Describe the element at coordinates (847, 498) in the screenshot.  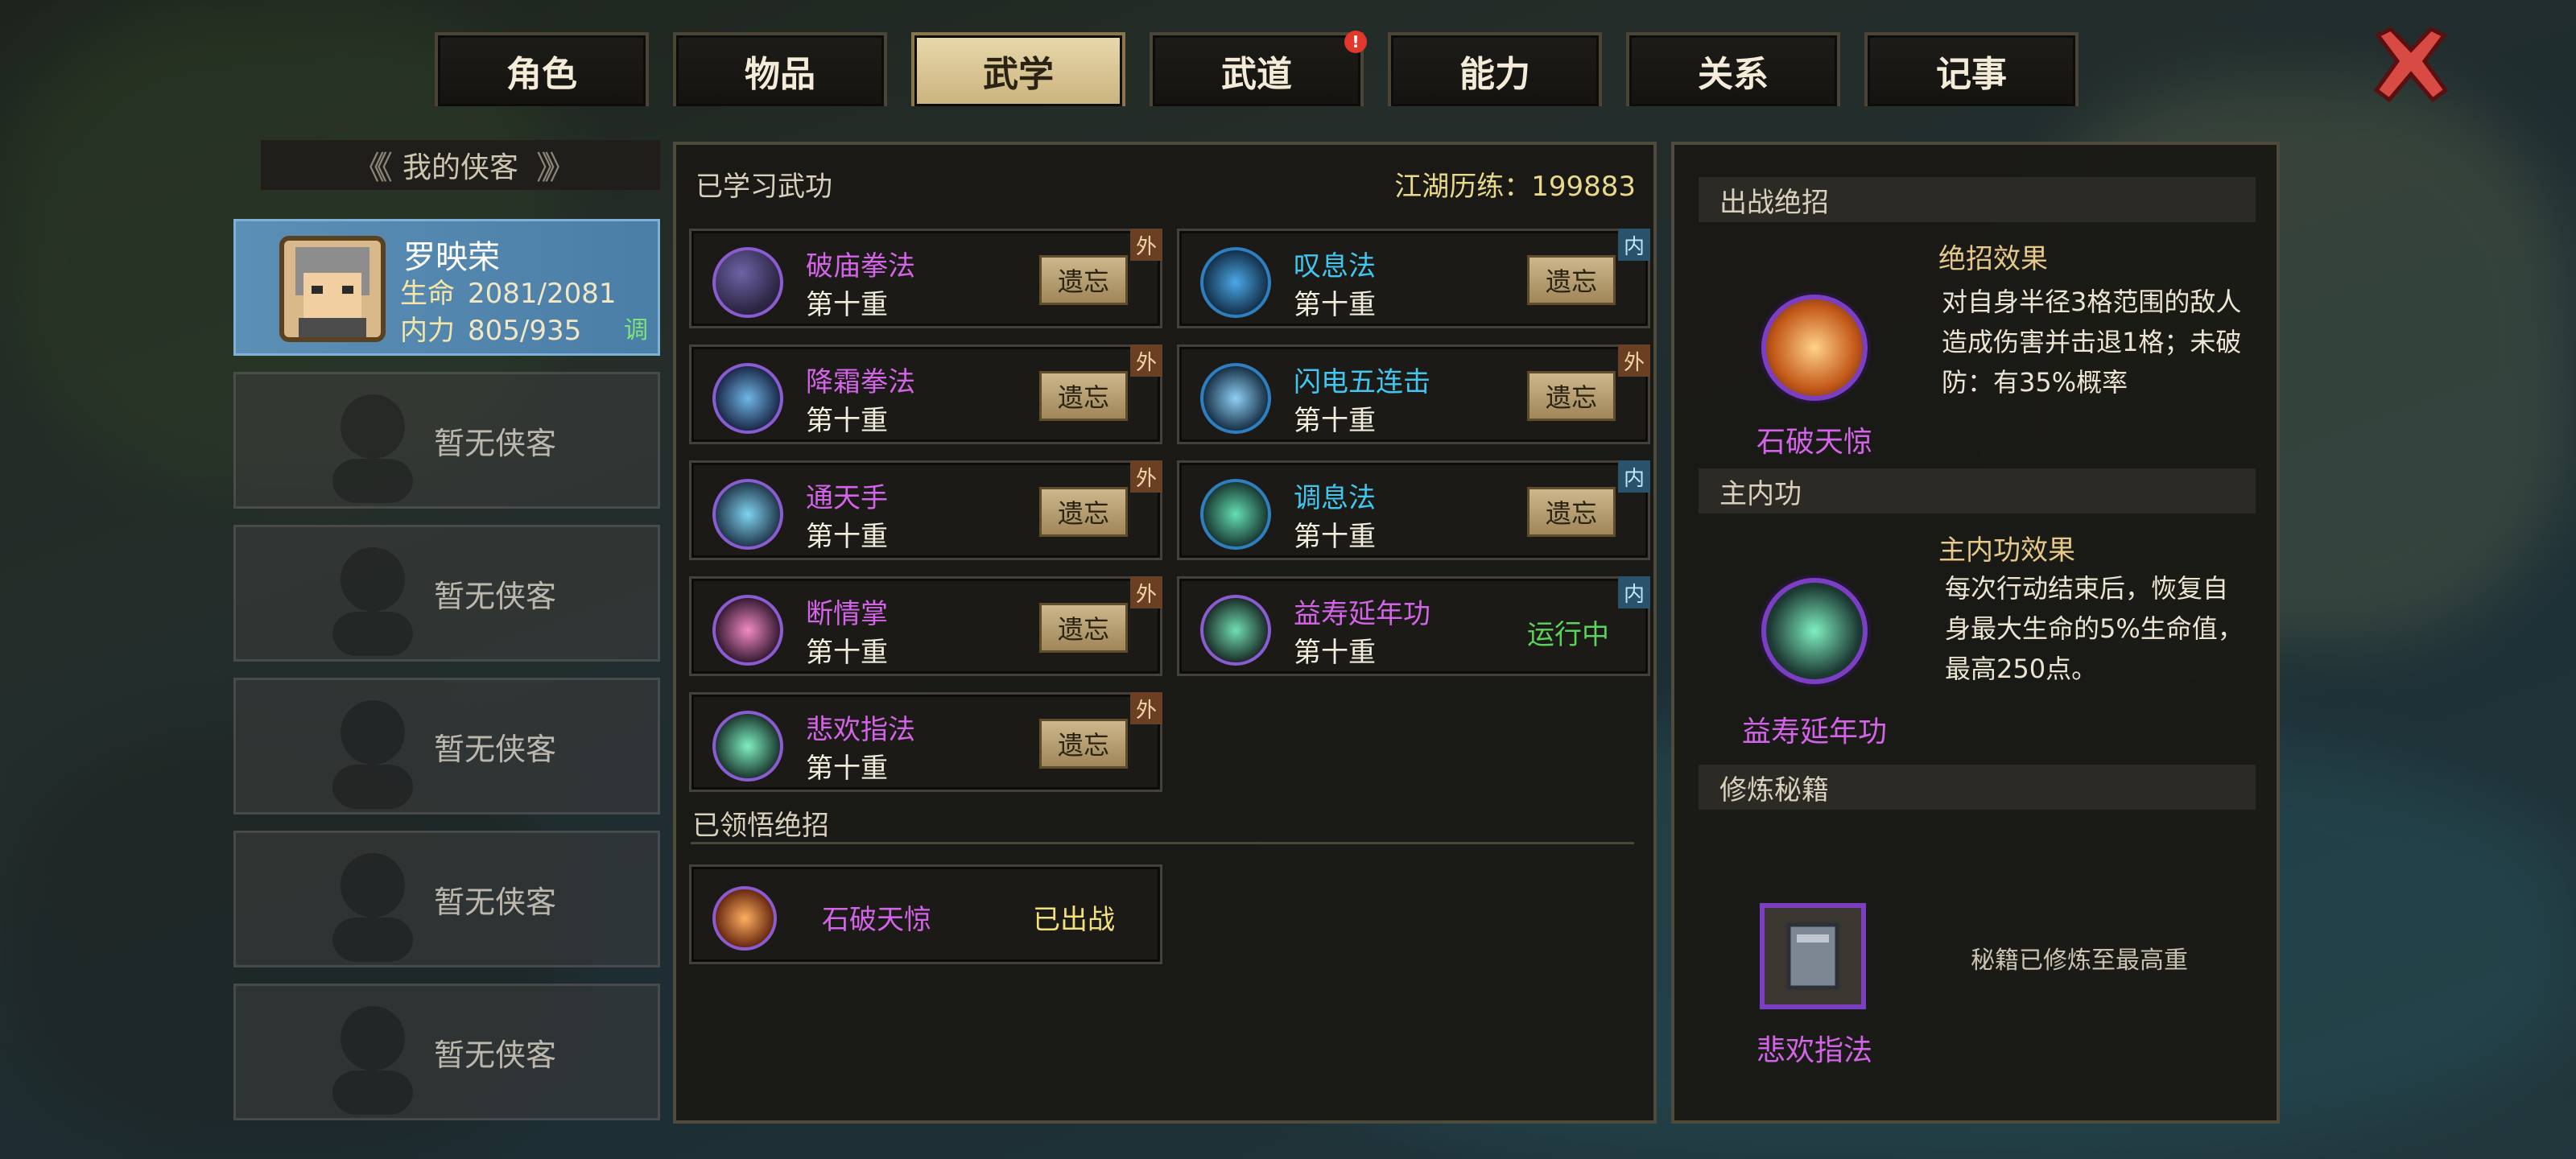
I see `skill-name: 通天手` at that location.